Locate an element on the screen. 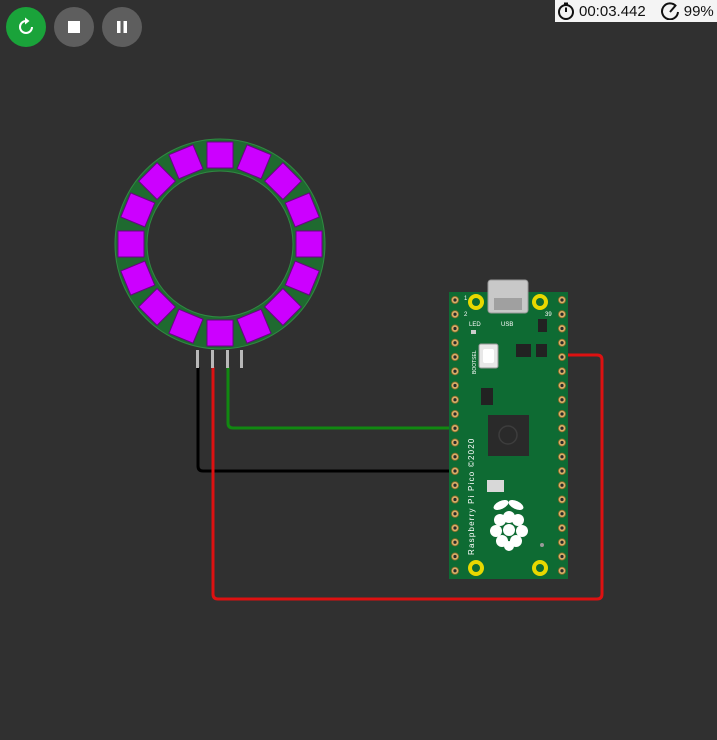  led-label: LED is located at coordinates (475, 325).